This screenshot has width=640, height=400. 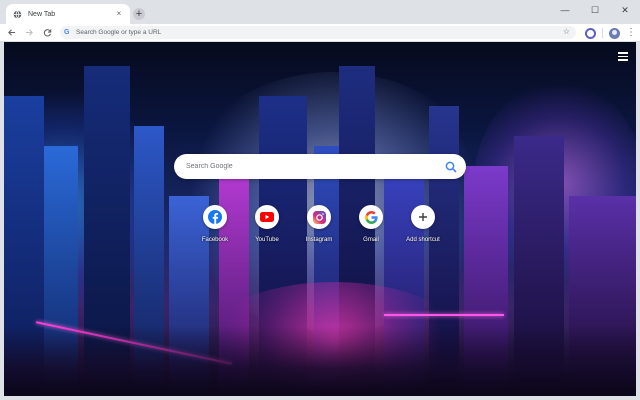 I want to click on new-tab-button: +, so click(x=139, y=14).